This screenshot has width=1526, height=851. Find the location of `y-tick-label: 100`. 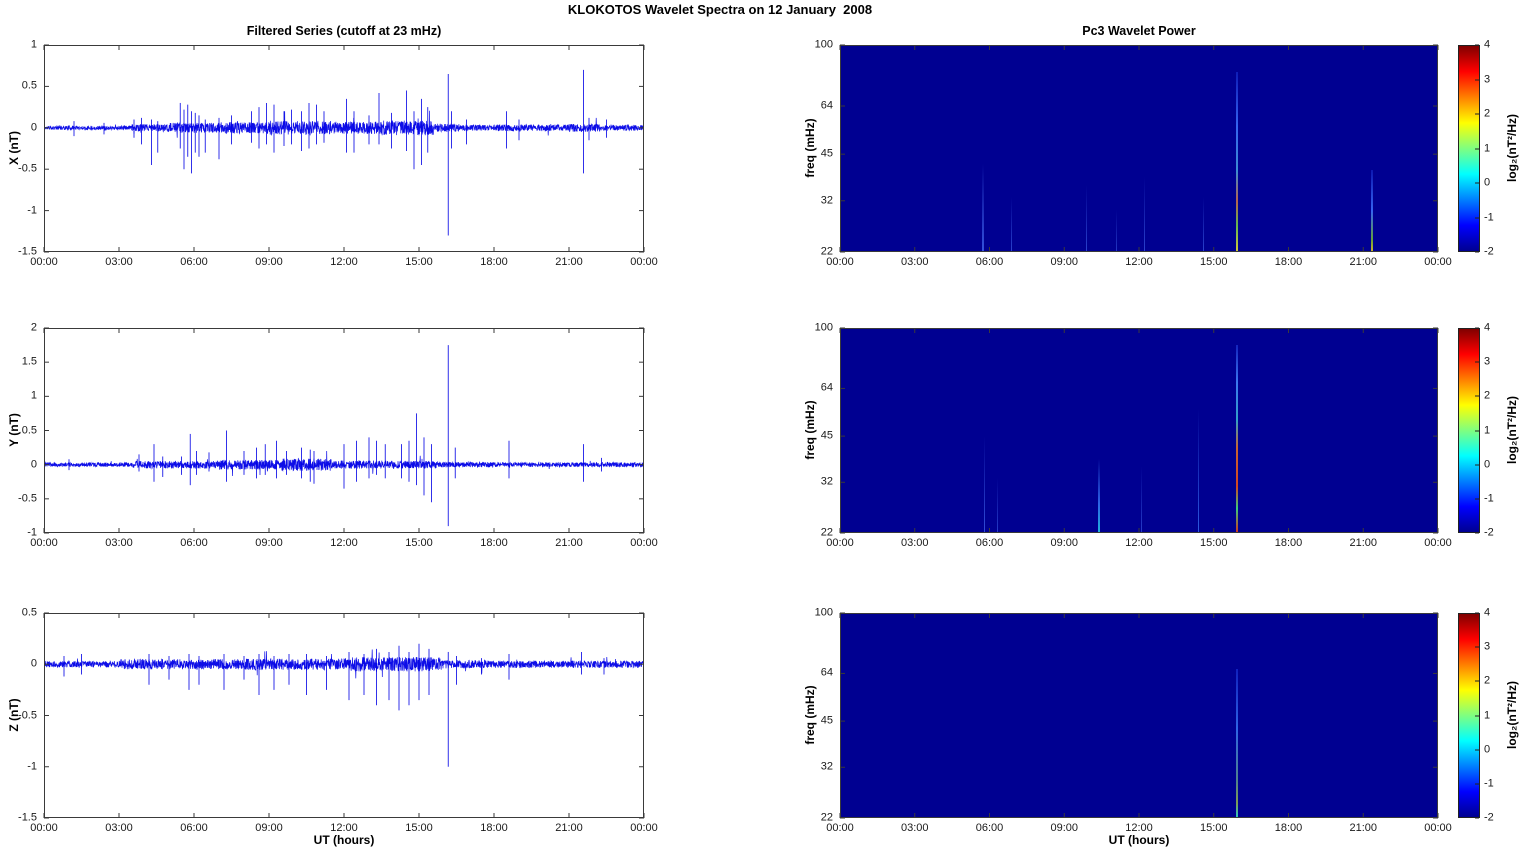

y-tick-label: 100 is located at coordinates (823, 612).